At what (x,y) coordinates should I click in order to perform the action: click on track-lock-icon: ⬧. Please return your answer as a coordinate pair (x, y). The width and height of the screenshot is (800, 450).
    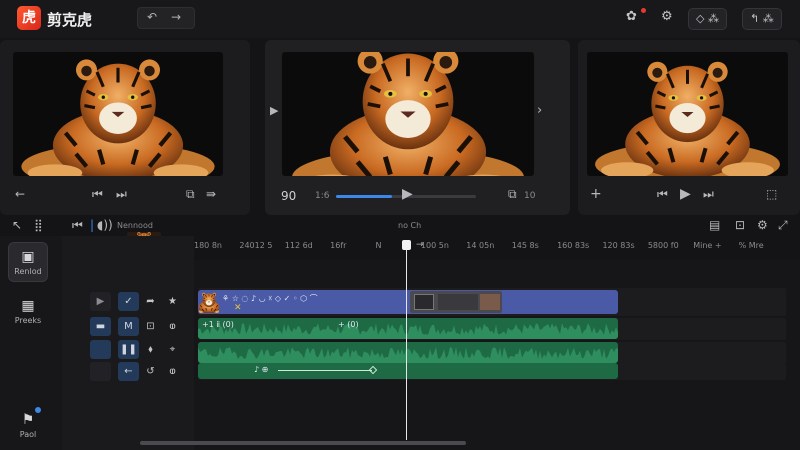
    Looking at the image, I should click on (150, 349).